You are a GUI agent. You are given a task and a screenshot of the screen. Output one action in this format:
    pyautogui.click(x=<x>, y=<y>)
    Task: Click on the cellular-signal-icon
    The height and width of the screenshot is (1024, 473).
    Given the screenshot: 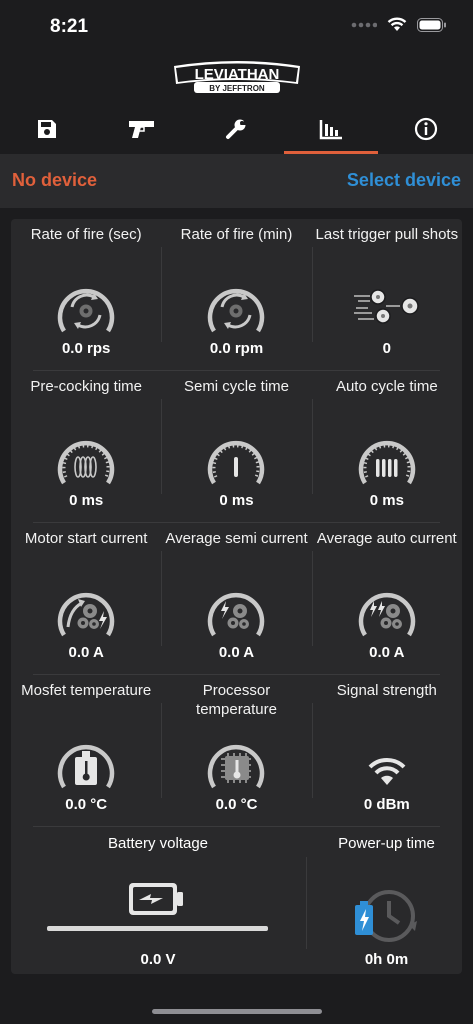 What is the action you would take?
    pyautogui.click(x=364, y=24)
    